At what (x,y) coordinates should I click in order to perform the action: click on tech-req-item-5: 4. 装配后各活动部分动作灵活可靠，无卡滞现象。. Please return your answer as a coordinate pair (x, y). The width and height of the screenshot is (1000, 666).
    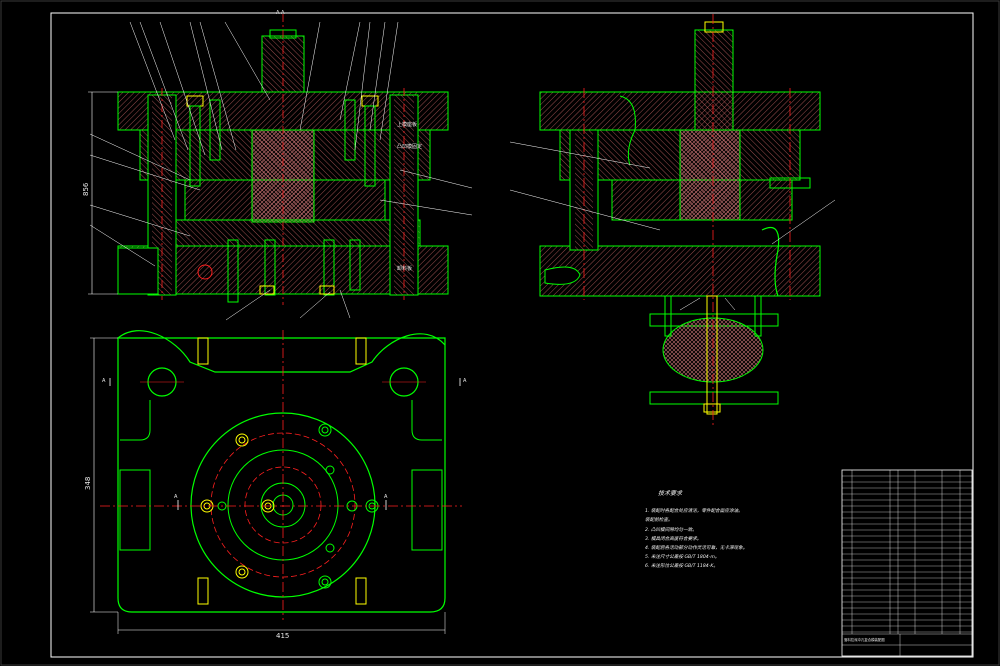
    Looking at the image, I should click on (696, 548).